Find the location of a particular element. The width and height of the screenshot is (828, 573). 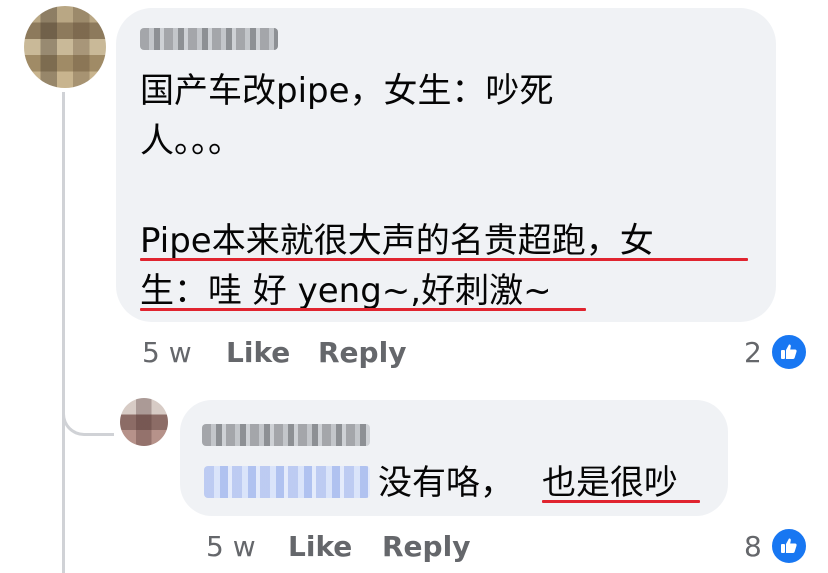

comment-timestamp: 5 w is located at coordinates (167, 353).